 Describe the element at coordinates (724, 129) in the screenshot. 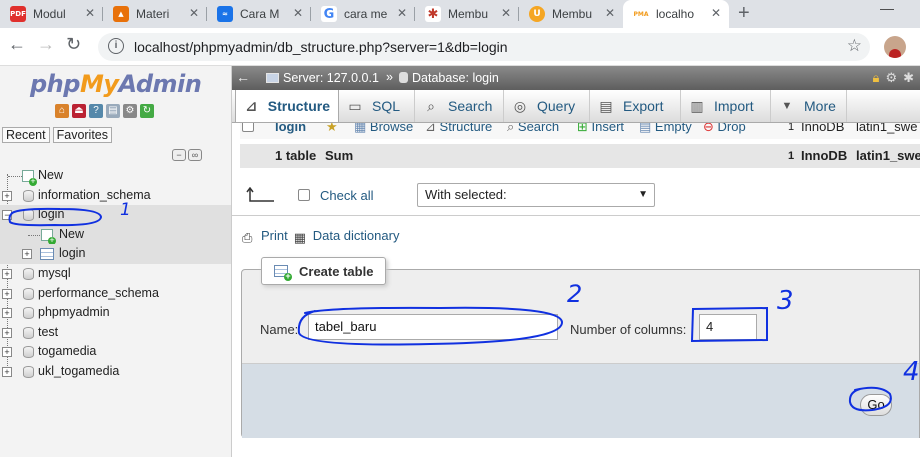

I see `drop-link: ⊖ Drop` at that location.